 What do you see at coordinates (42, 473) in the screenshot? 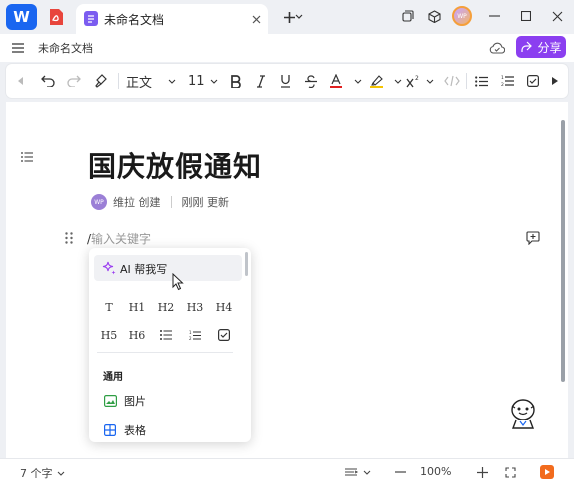
I see `word-count: 7 个字` at bounding box center [42, 473].